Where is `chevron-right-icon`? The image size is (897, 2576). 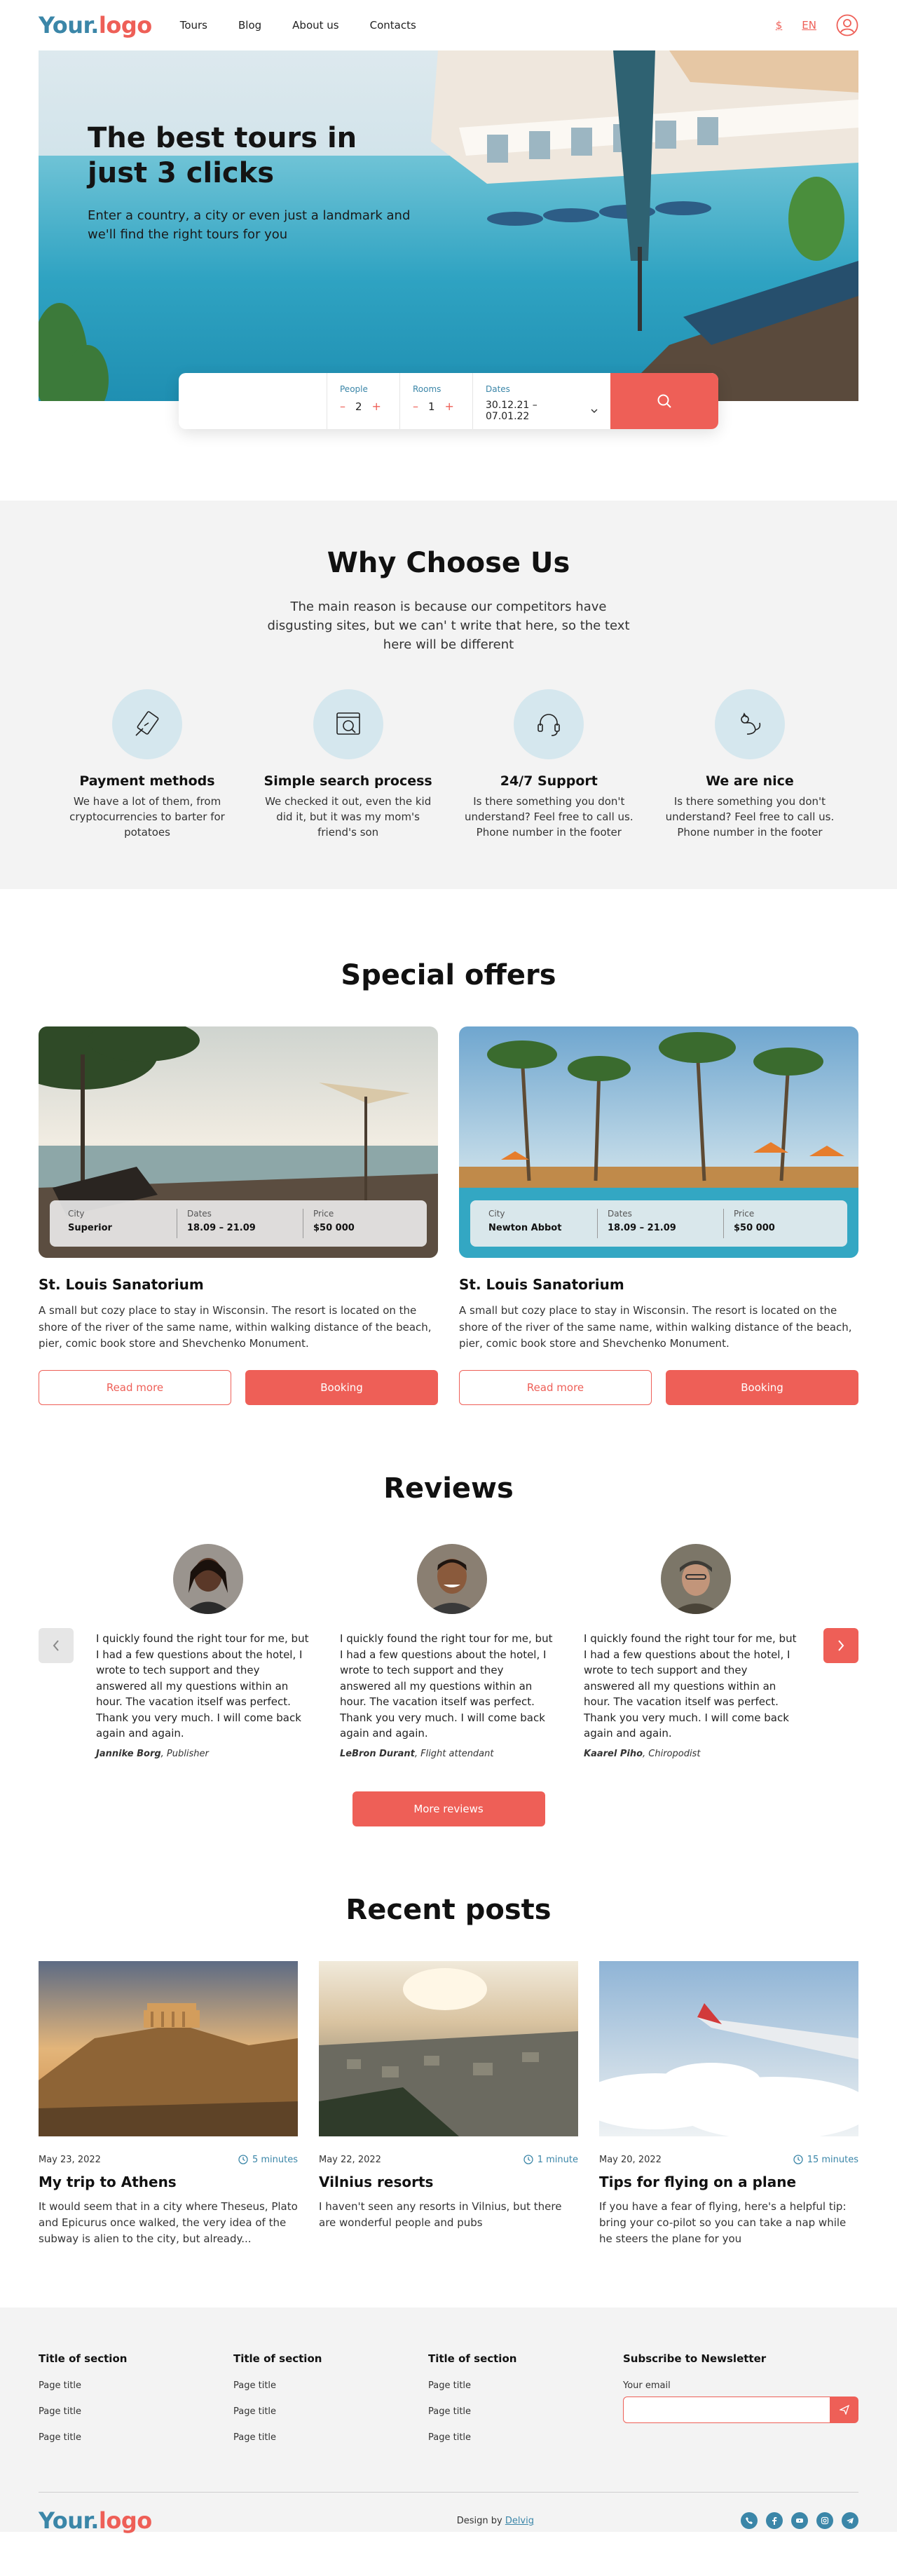 chevron-right-icon is located at coordinates (841, 1645).